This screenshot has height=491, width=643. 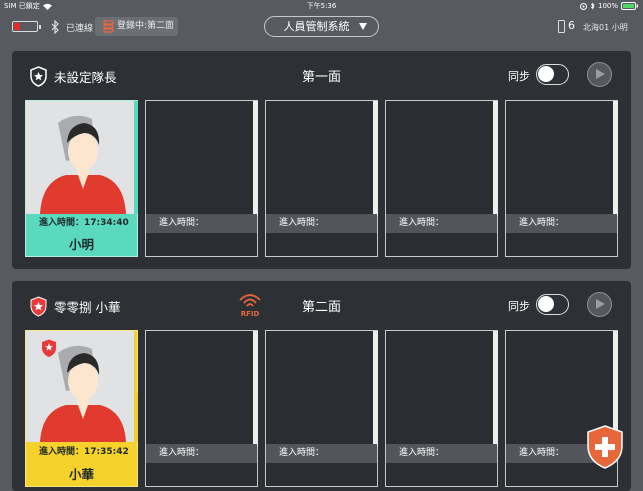 What do you see at coordinates (561, 26) in the screenshot?
I see `phone-icon` at bounding box center [561, 26].